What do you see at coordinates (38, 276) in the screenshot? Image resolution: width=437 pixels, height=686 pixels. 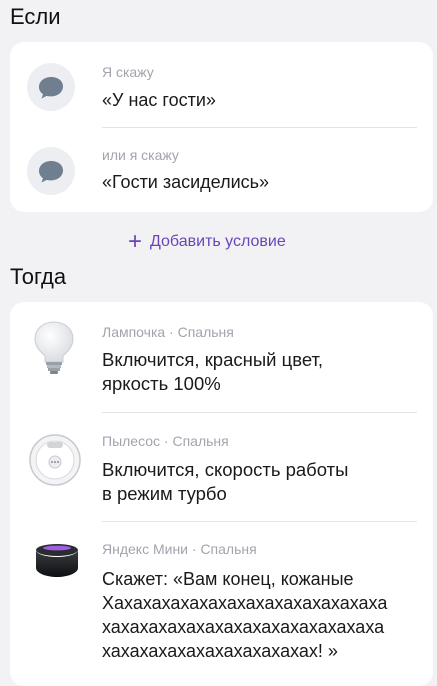 I see `then-section-title: Тогда` at bounding box center [38, 276].